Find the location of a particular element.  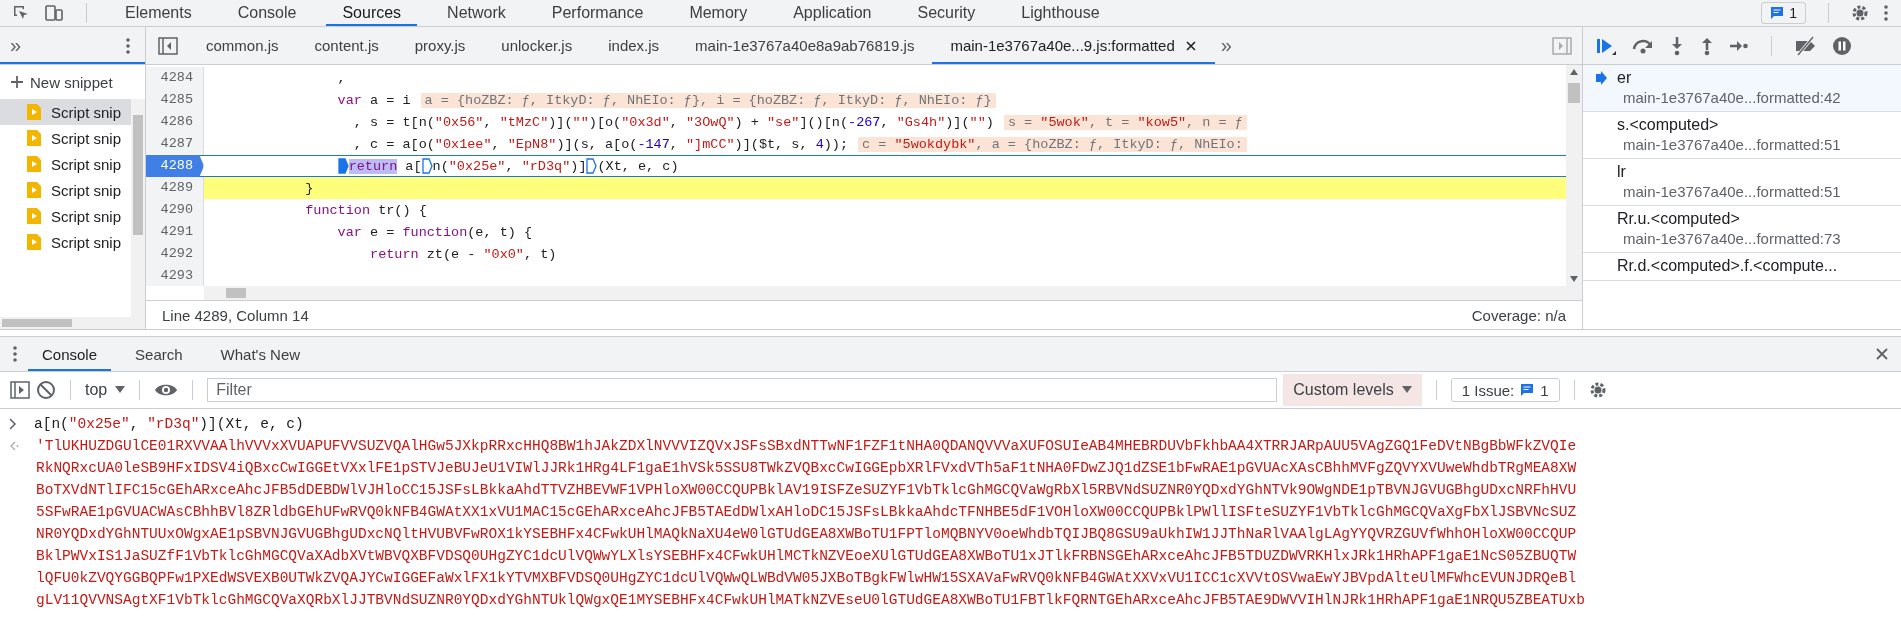

call-frame: Rr.u.<computed> main-1e3767a40e...formatted:73 is located at coordinates (1742, 229).